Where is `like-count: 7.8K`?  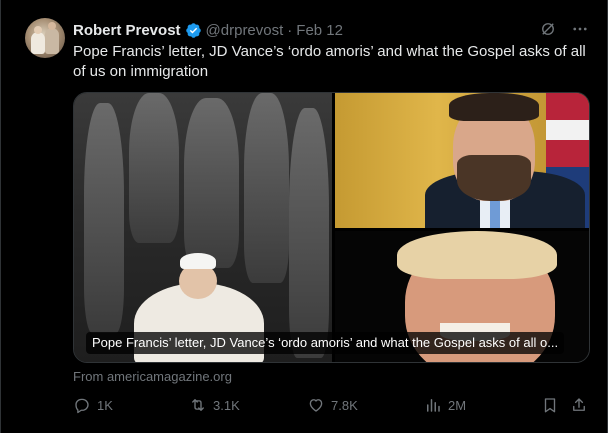
like-count: 7.8K is located at coordinates (344, 405).